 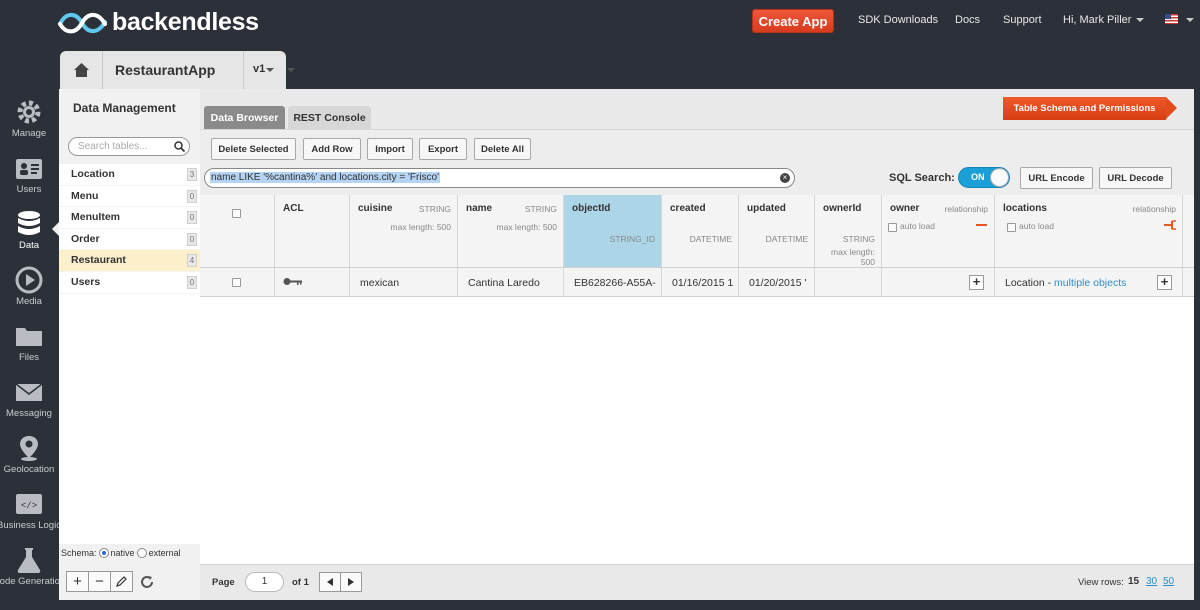 What do you see at coordinates (30, 518) in the screenshot?
I see `nav-business-logic: </> Business Logic` at bounding box center [30, 518].